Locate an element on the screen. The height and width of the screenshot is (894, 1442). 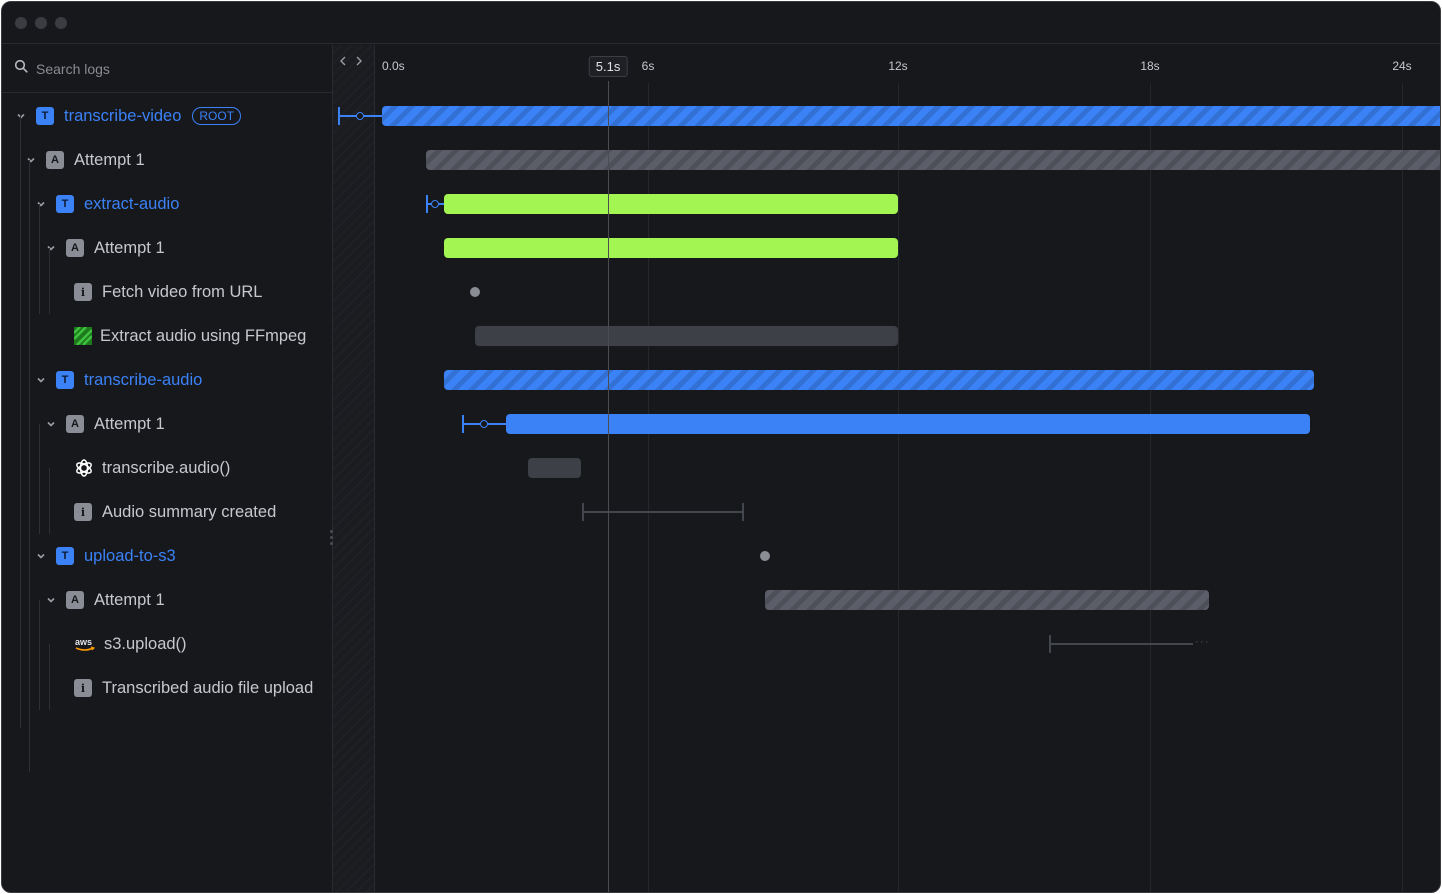
tree-row-label: transcribe.audio() is located at coordinates (166, 467).